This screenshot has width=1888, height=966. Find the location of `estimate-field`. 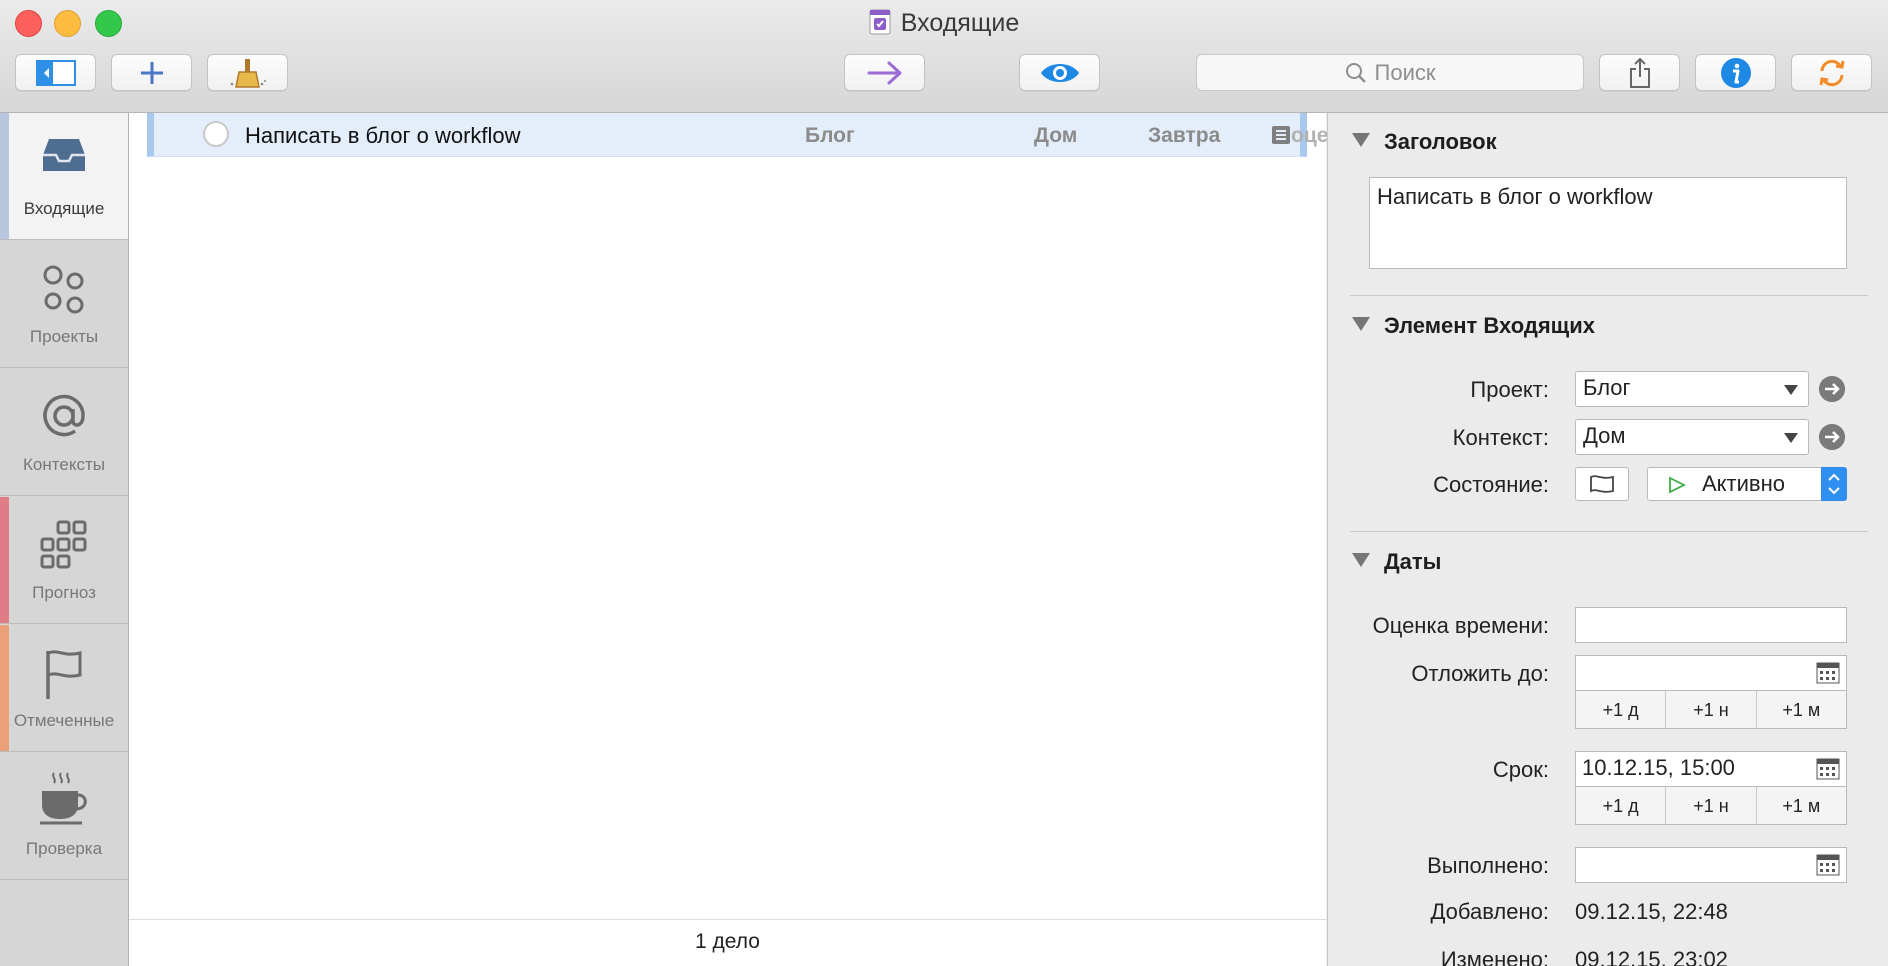

estimate-field is located at coordinates (1711, 625).